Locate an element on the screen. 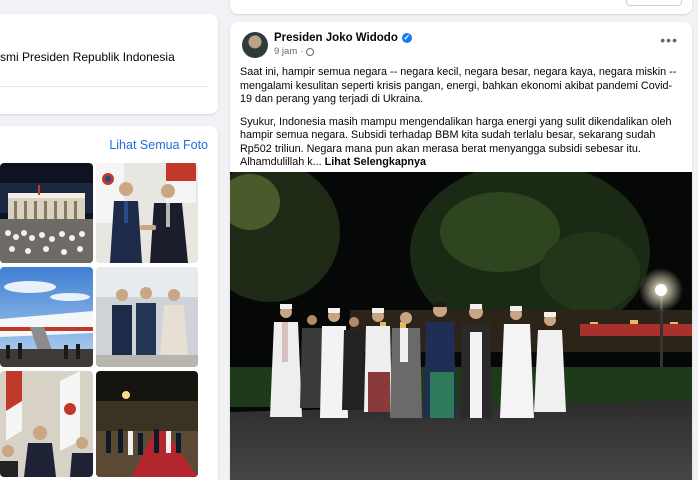 The image size is (698, 480). previous-post-button is located at coordinates (654, 3).